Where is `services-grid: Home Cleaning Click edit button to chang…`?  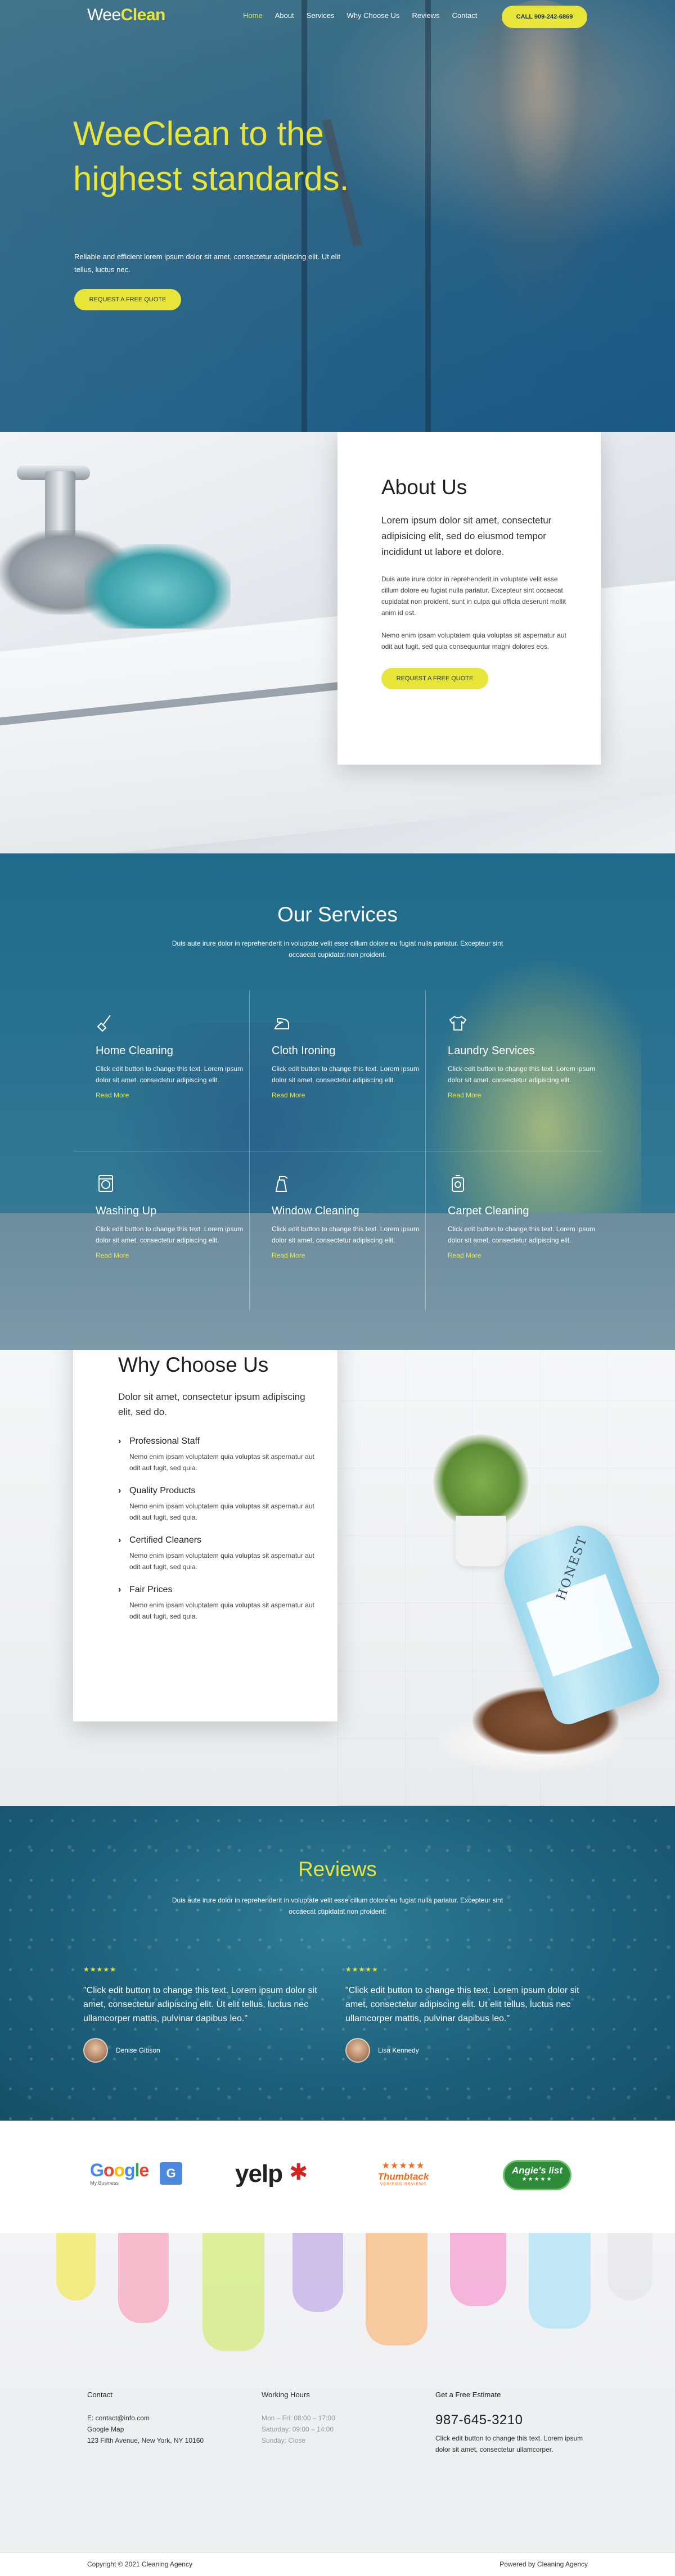
services-grid: Home Cleaning Click edit button to chang… is located at coordinates (337, 1151).